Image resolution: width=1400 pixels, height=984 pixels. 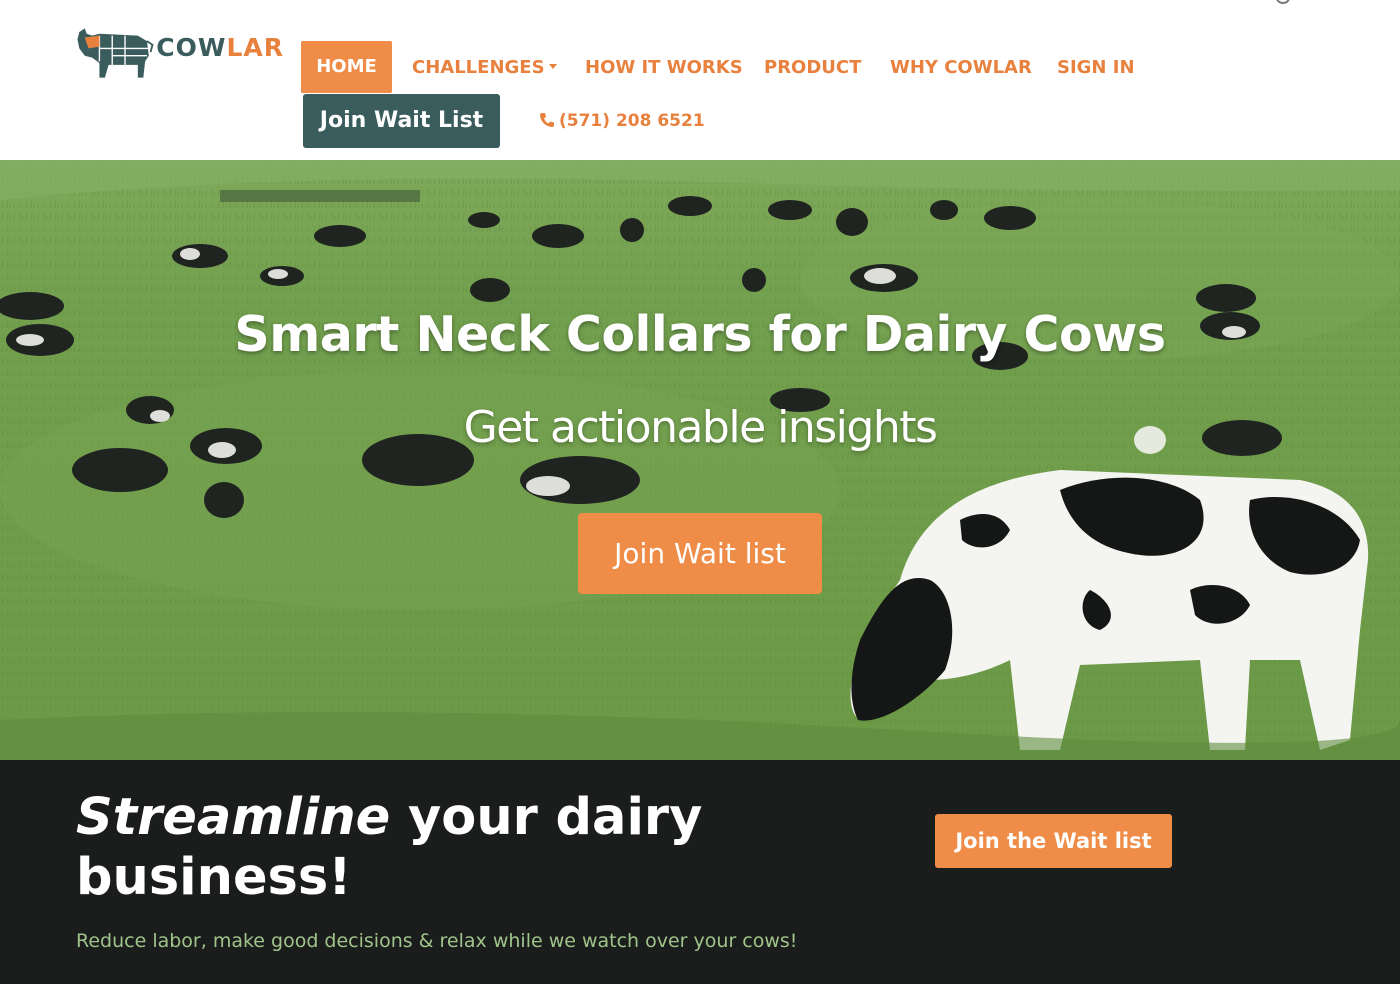 What do you see at coordinates (346, 67) in the screenshot?
I see `nav-home: HOME` at bounding box center [346, 67].